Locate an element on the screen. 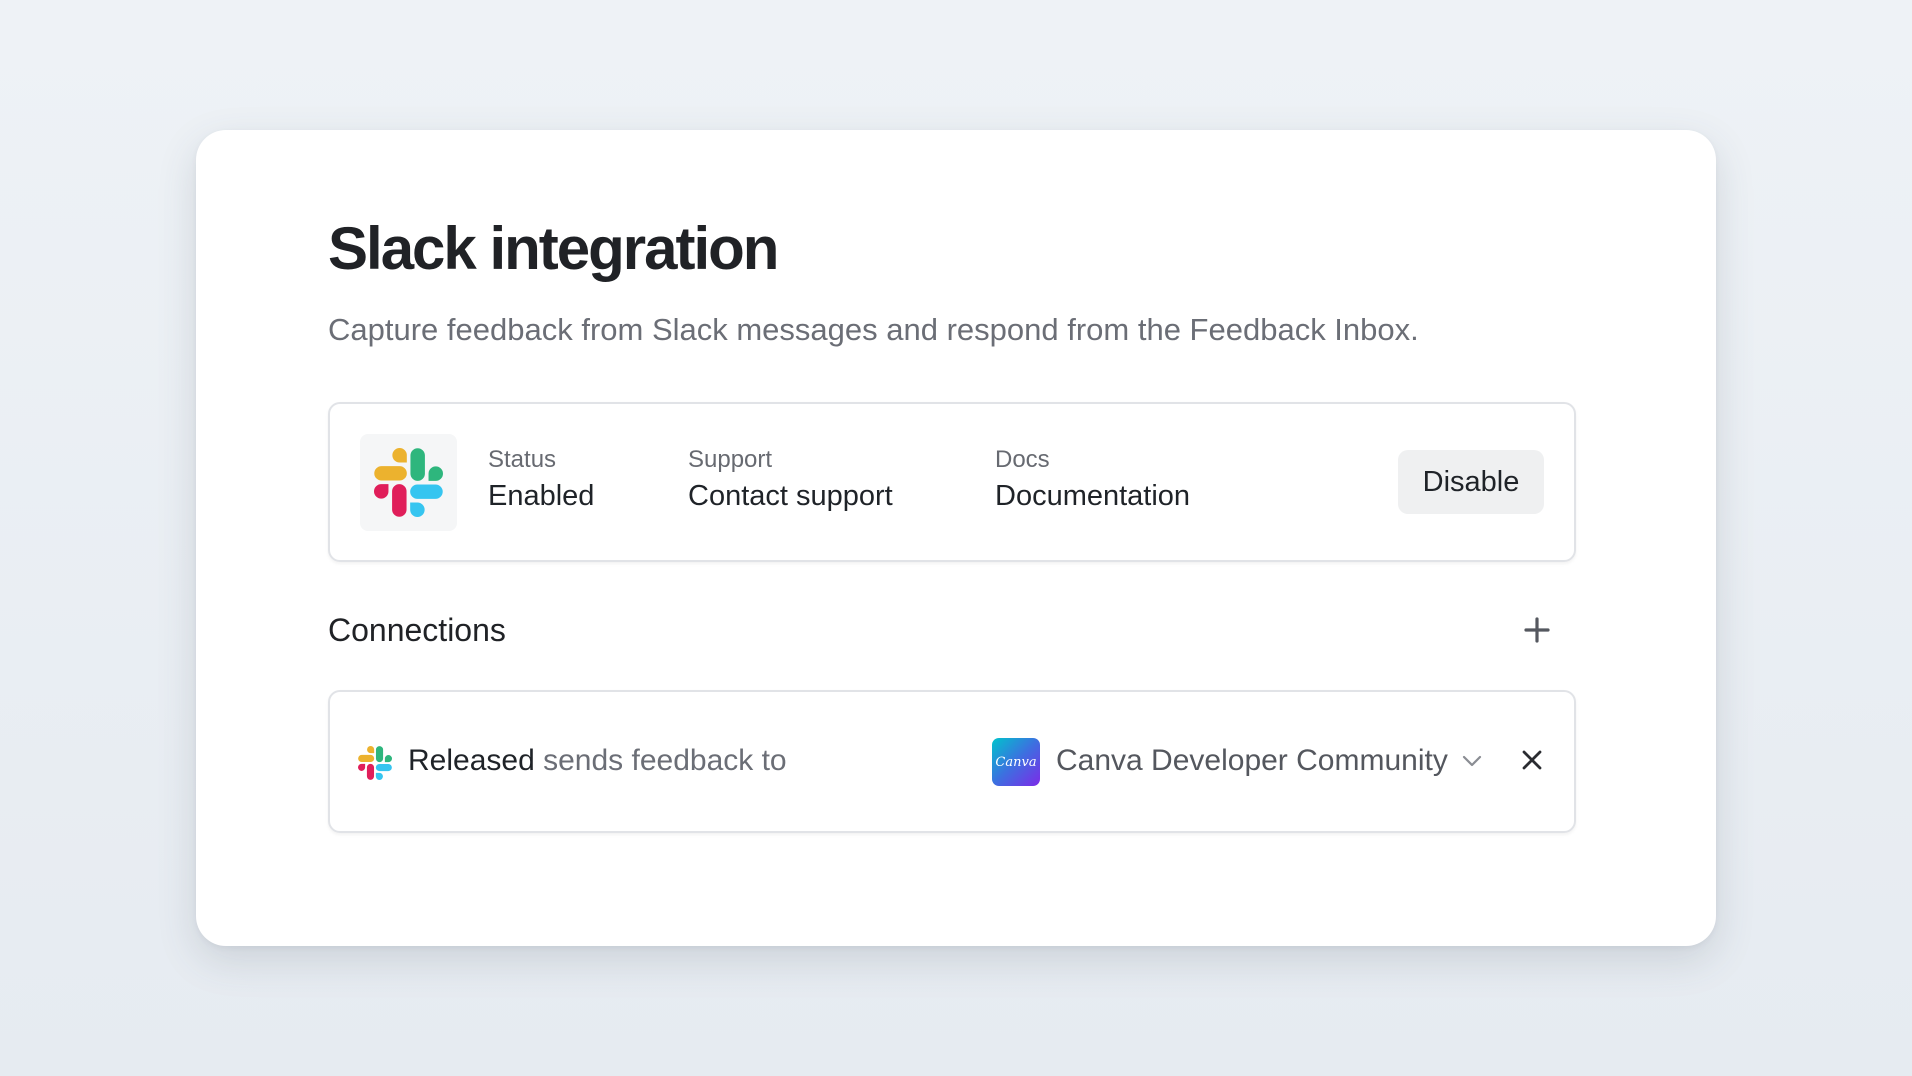  connector-text: sends feedback to is located at coordinates (665, 760).